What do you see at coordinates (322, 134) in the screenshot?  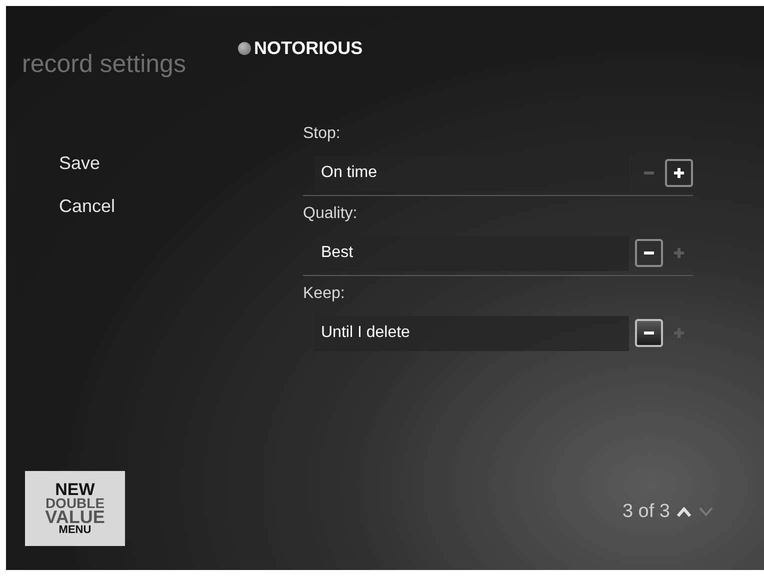 I see `setting-label: Stop:` at bounding box center [322, 134].